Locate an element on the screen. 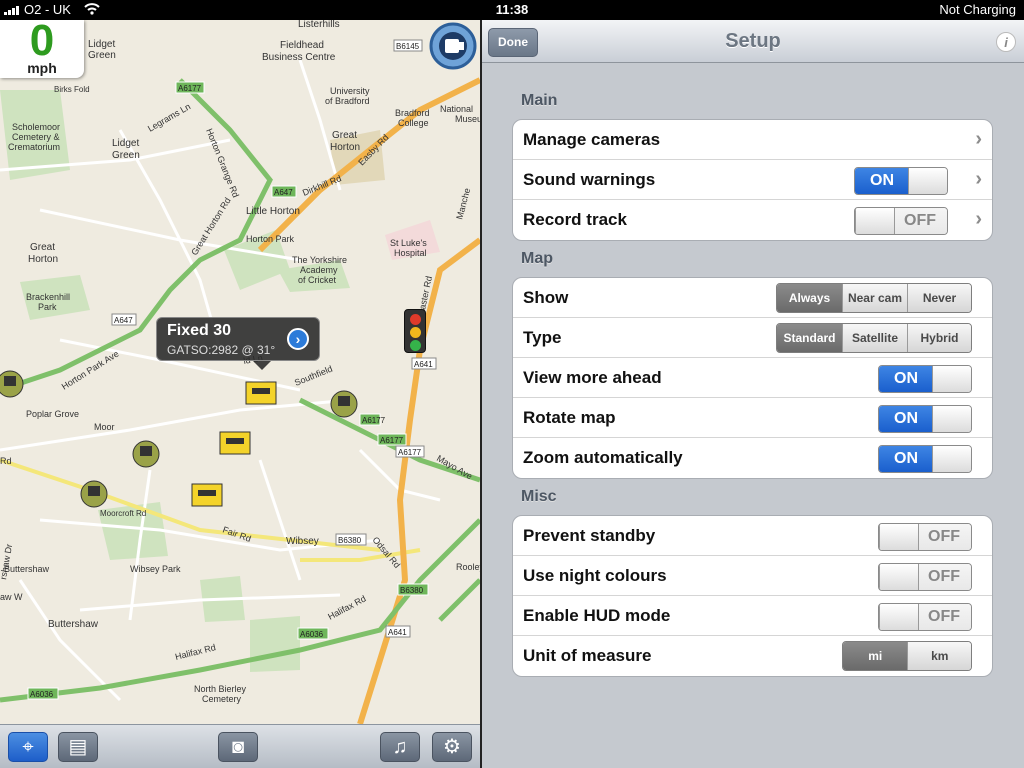 This screenshot has width=1024, height=768. map-label: College is located at coordinates (413, 123).